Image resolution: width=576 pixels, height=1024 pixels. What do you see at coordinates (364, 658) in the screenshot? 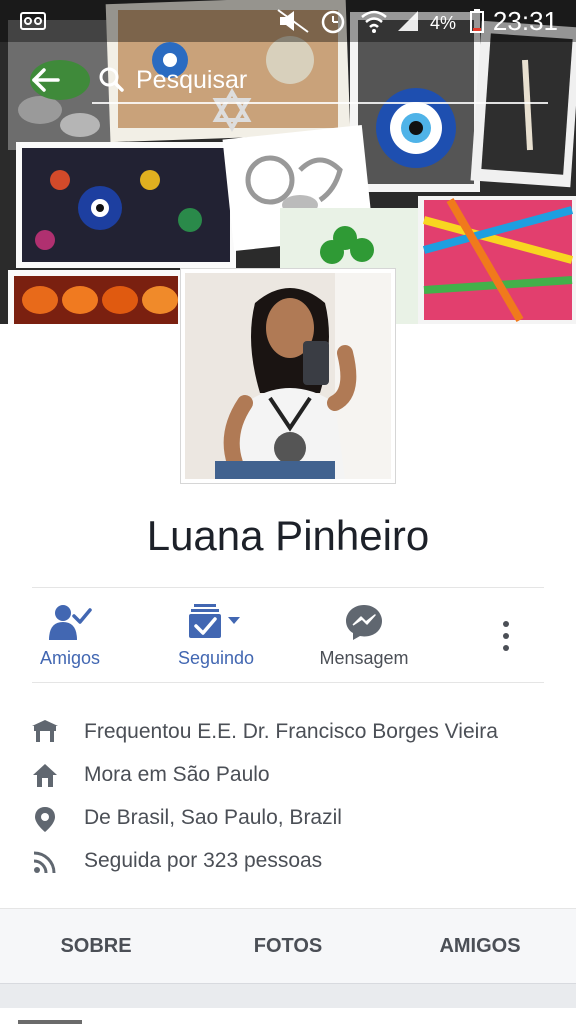
I see `message-label: Mensagem` at bounding box center [364, 658].